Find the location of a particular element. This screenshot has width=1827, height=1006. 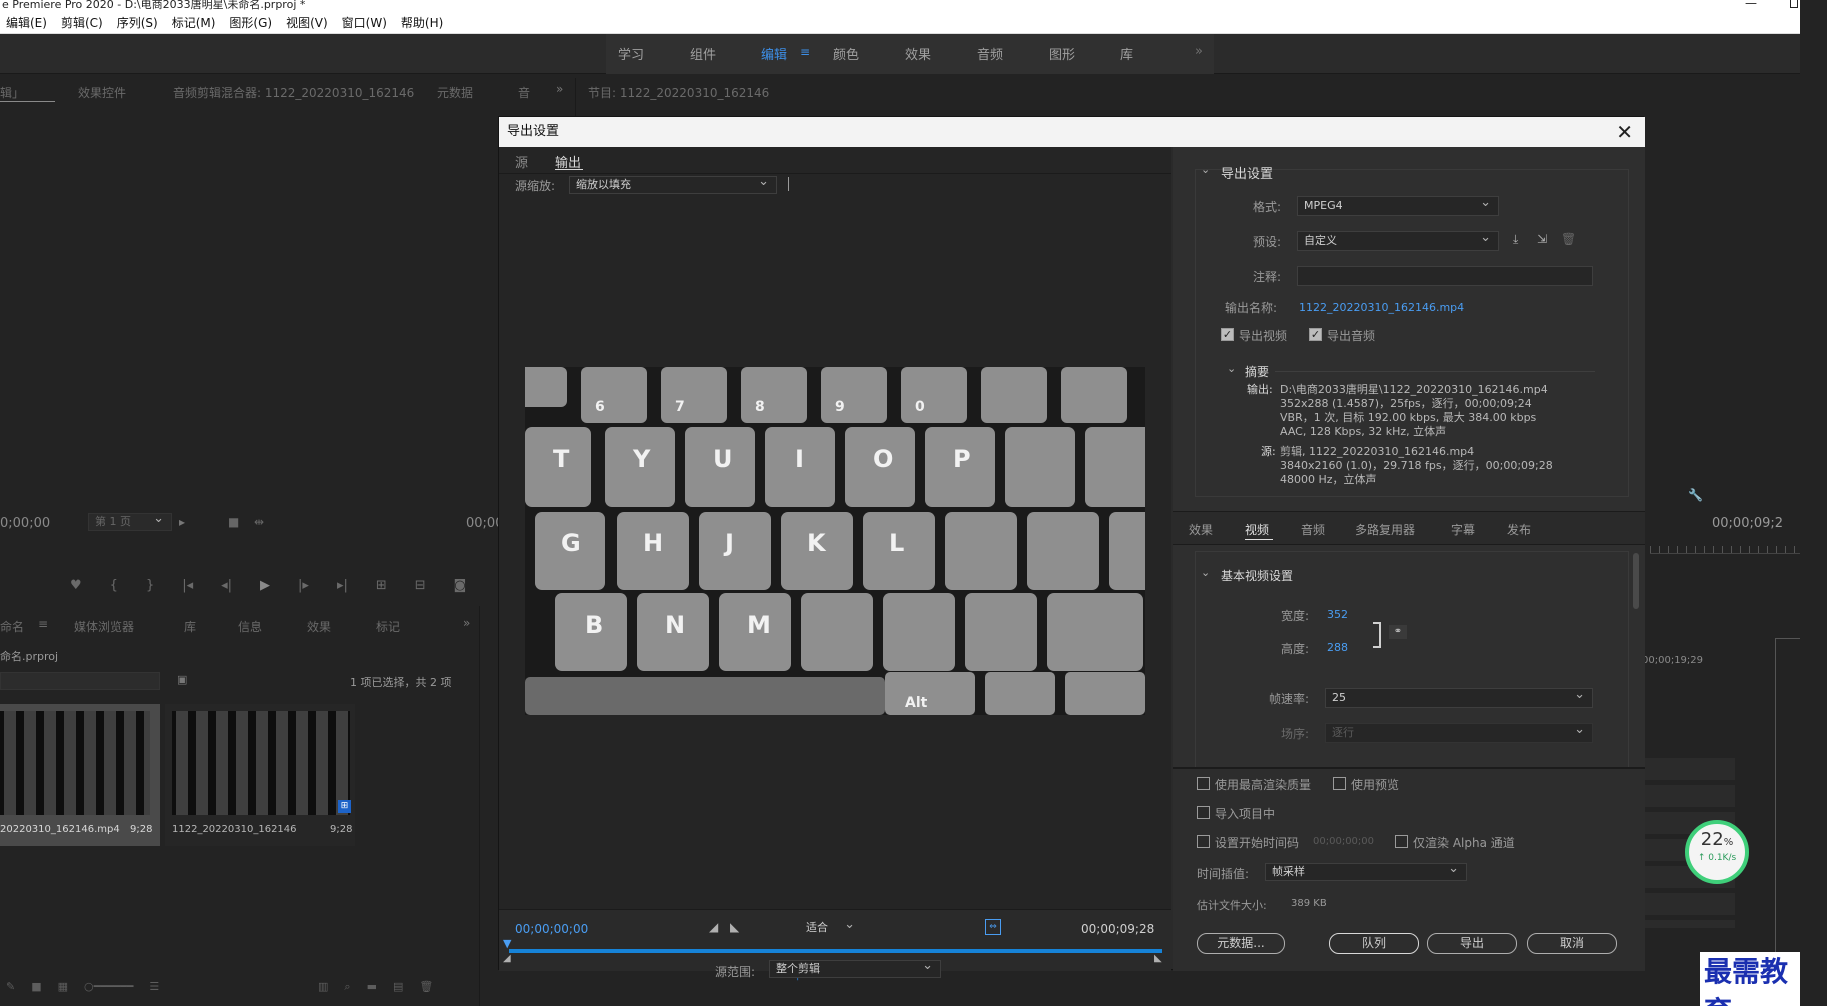

restore-icon is located at coordinates (1794, 4).